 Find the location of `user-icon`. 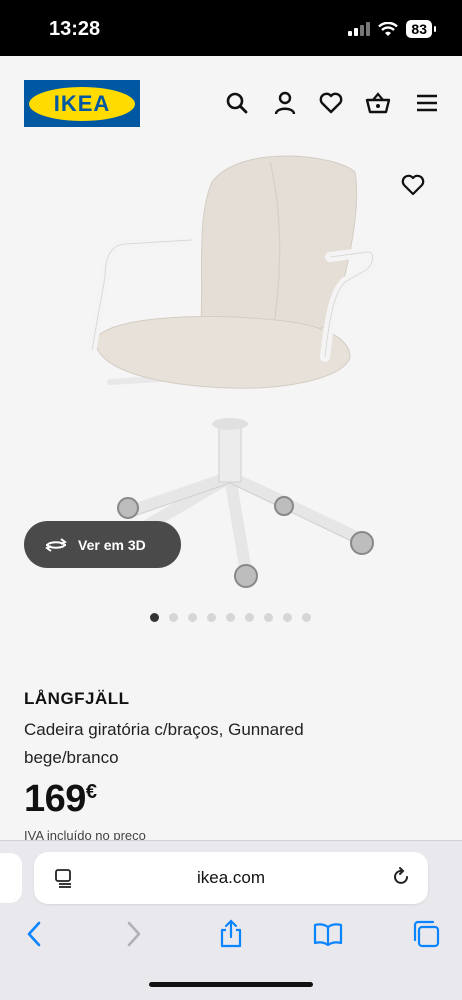

user-icon is located at coordinates (285, 103).